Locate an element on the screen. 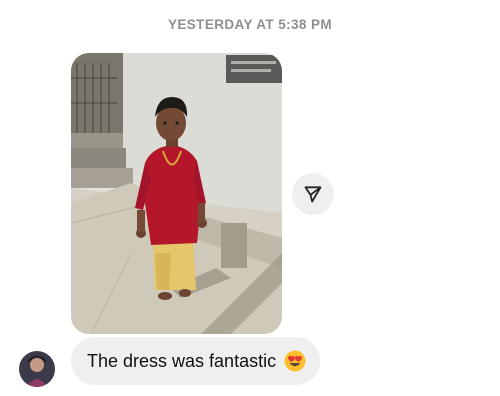  sender-avatar is located at coordinates (37, 369).